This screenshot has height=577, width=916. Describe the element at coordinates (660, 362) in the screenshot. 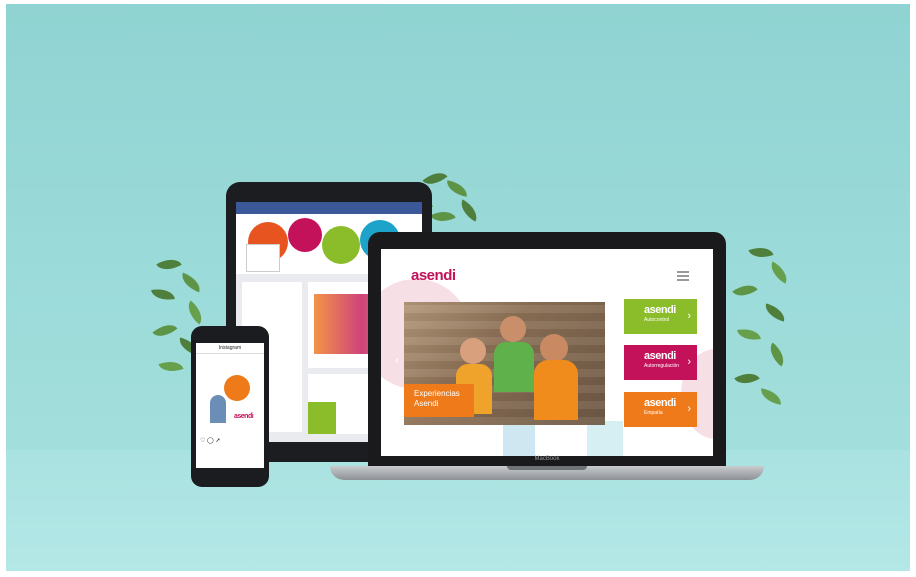

I see `card-autorregulacion: asendi Autorregulación ›` at that location.